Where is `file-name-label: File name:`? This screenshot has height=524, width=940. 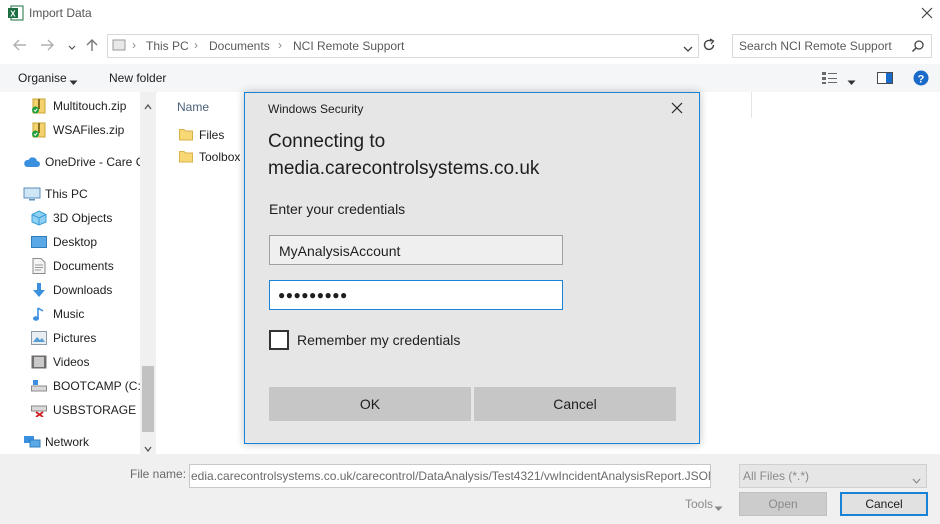 file-name-label: File name: is located at coordinates (158, 474).